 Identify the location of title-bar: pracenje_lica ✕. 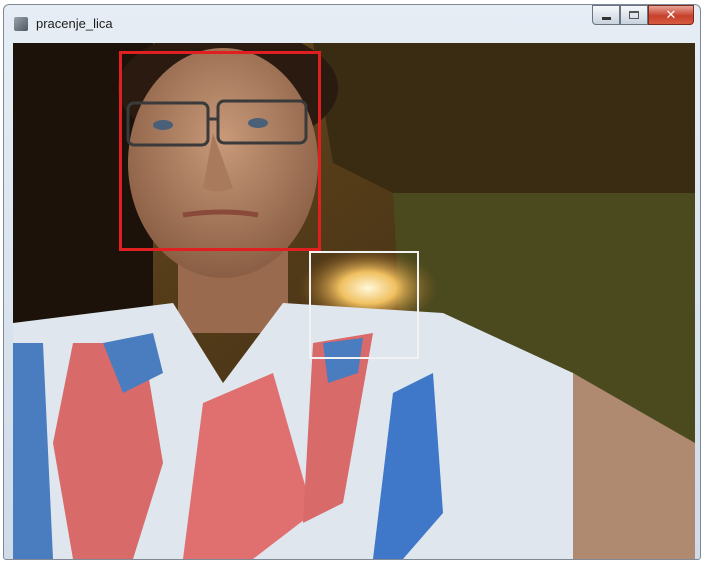
(352, 23).